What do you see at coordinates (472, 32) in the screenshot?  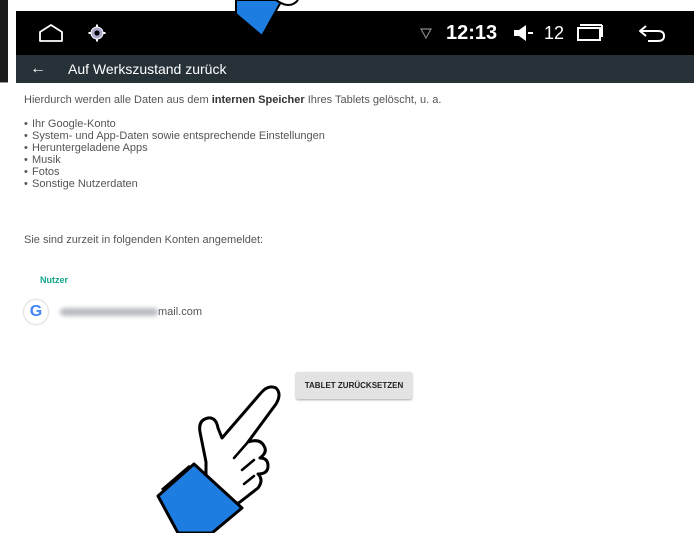 I see `clock-time: 12:13` at bounding box center [472, 32].